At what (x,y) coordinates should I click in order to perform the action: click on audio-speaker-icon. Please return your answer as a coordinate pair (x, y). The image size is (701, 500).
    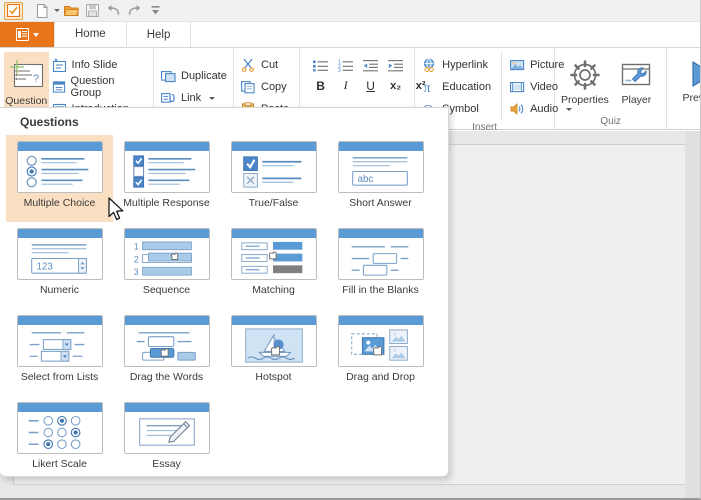
    Looking at the image, I should click on (517, 109).